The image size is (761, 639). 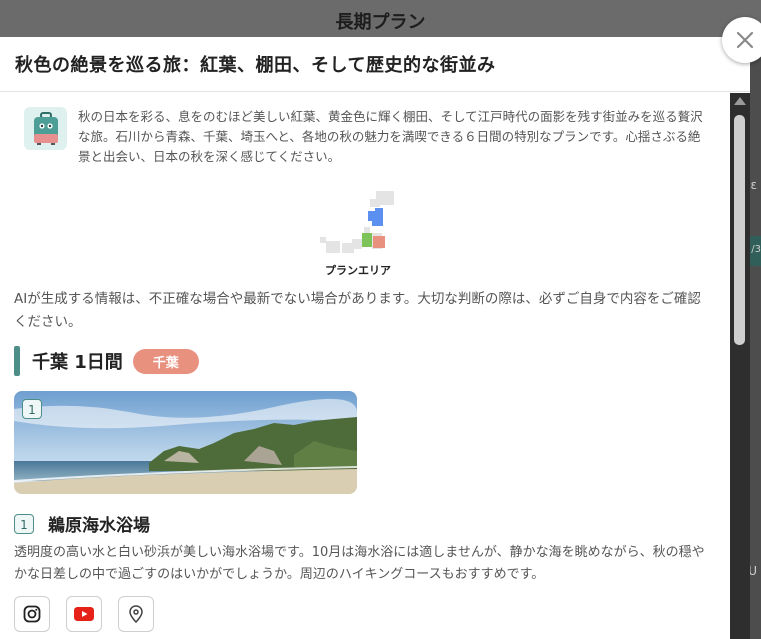 What do you see at coordinates (17, 361) in the screenshot?
I see `day-accent-bar` at bounding box center [17, 361].